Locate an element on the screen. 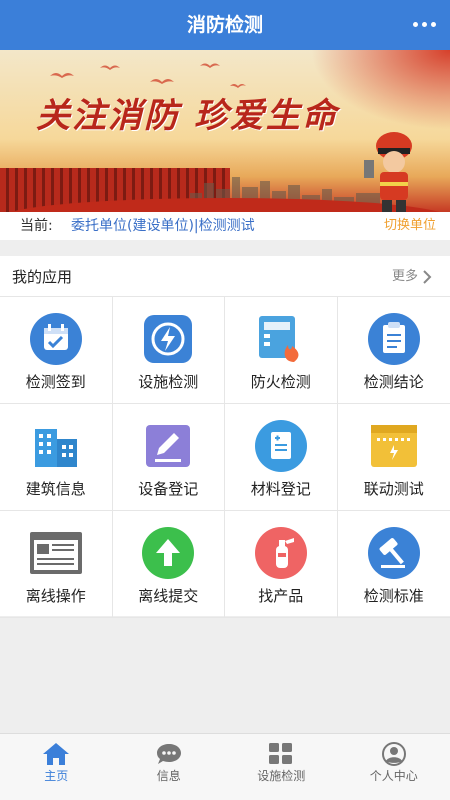  more-apps-link: 更多 is located at coordinates (412, 277).